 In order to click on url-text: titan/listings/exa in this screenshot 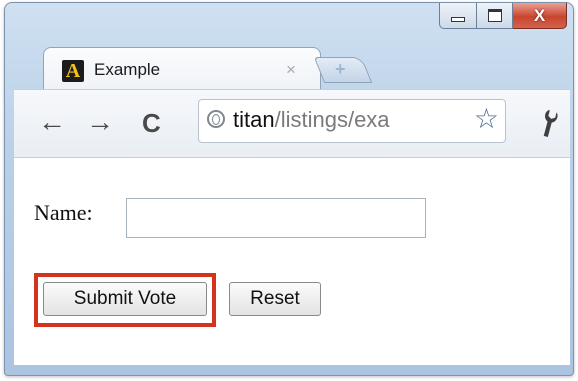, I will do `click(351, 120)`.